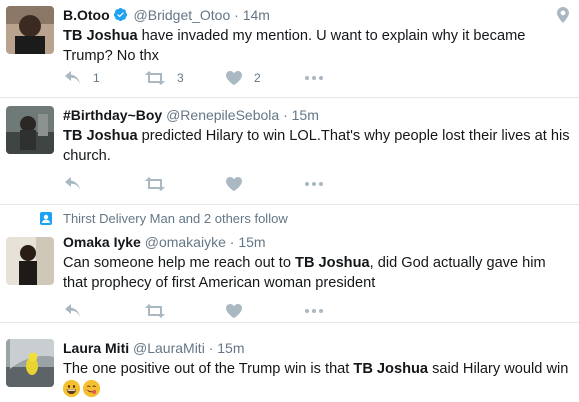 This screenshot has height=402, width=579. What do you see at coordinates (243, 78) in the screenshot?
I see `like-button: 2` at bounding box center [243, 78].